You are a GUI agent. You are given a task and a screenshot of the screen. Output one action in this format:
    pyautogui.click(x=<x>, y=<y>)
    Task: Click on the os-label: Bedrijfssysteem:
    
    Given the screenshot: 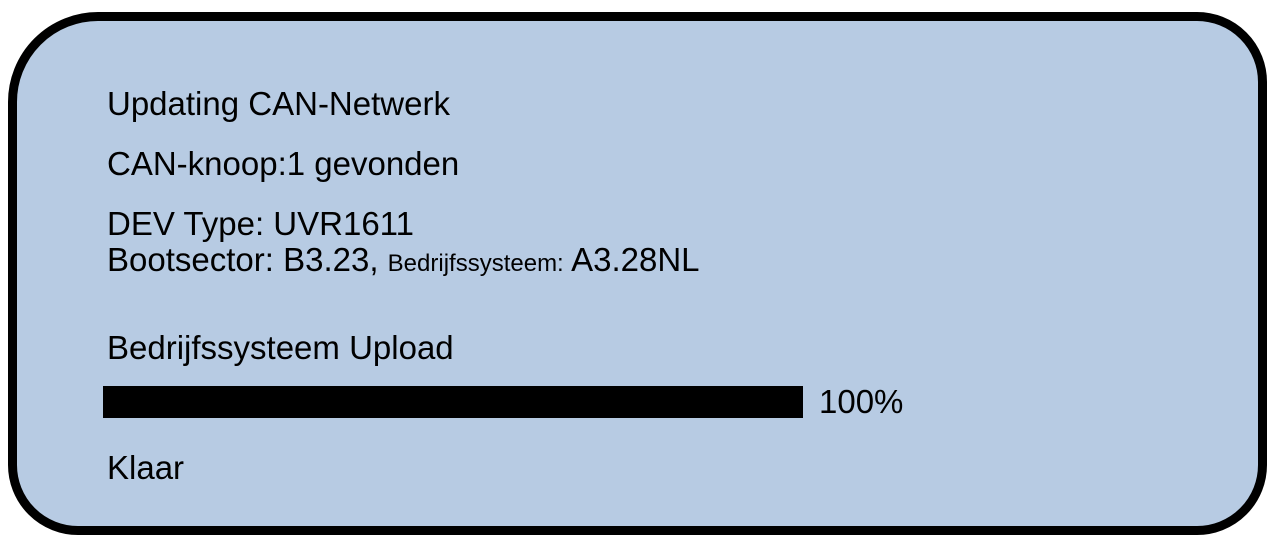 What is the action you would take?
    pyautogui.click(x=475, y=263)
    